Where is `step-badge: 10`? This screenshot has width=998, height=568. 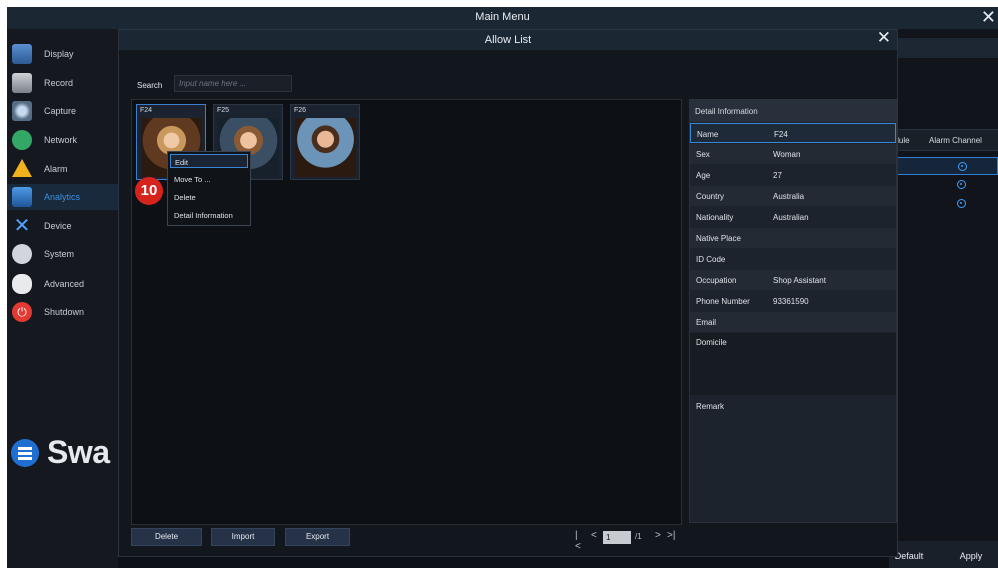 step-badge: 10 is located at coordinates (149, 191).